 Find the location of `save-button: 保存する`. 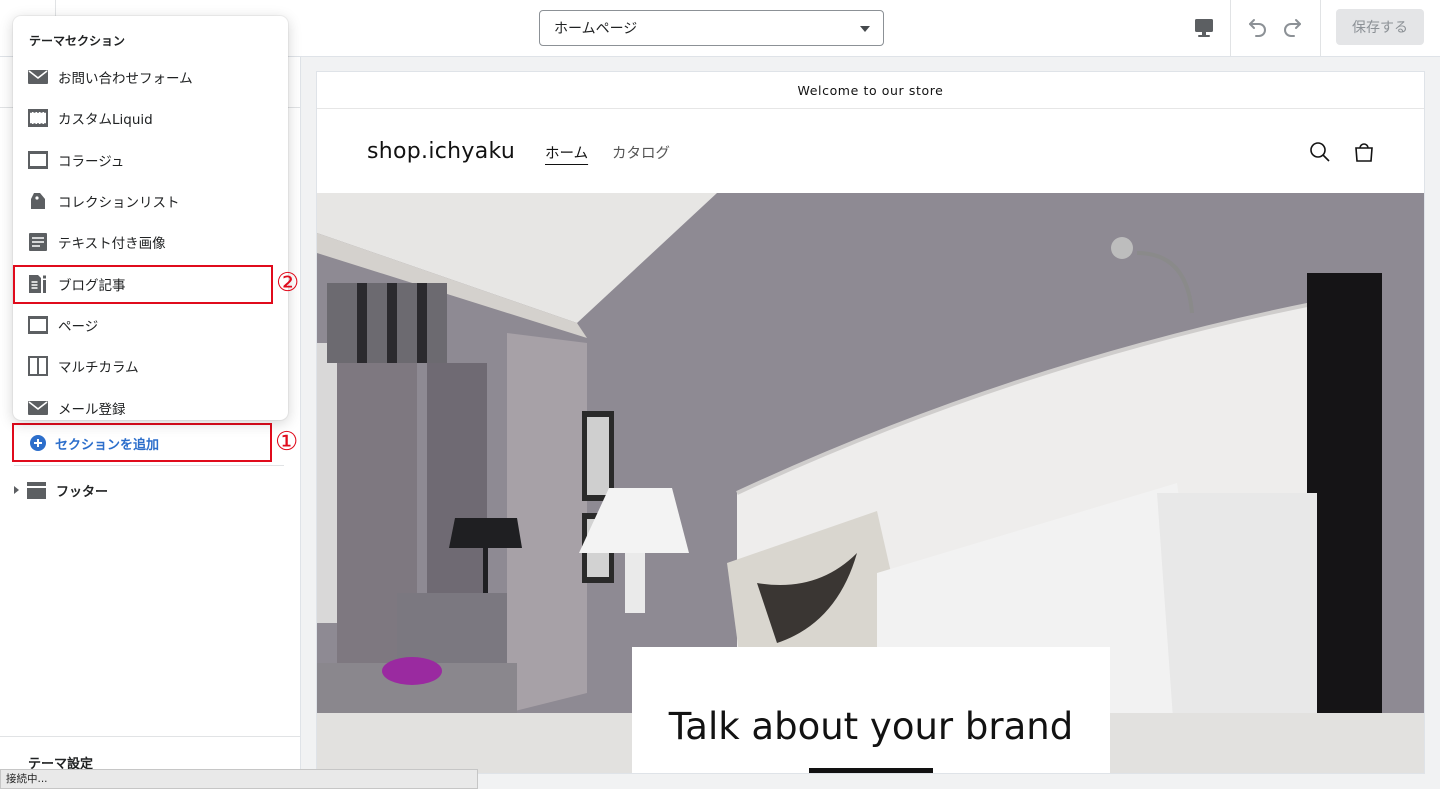

save-button: 保存する is located at coordinates (1380, 27).